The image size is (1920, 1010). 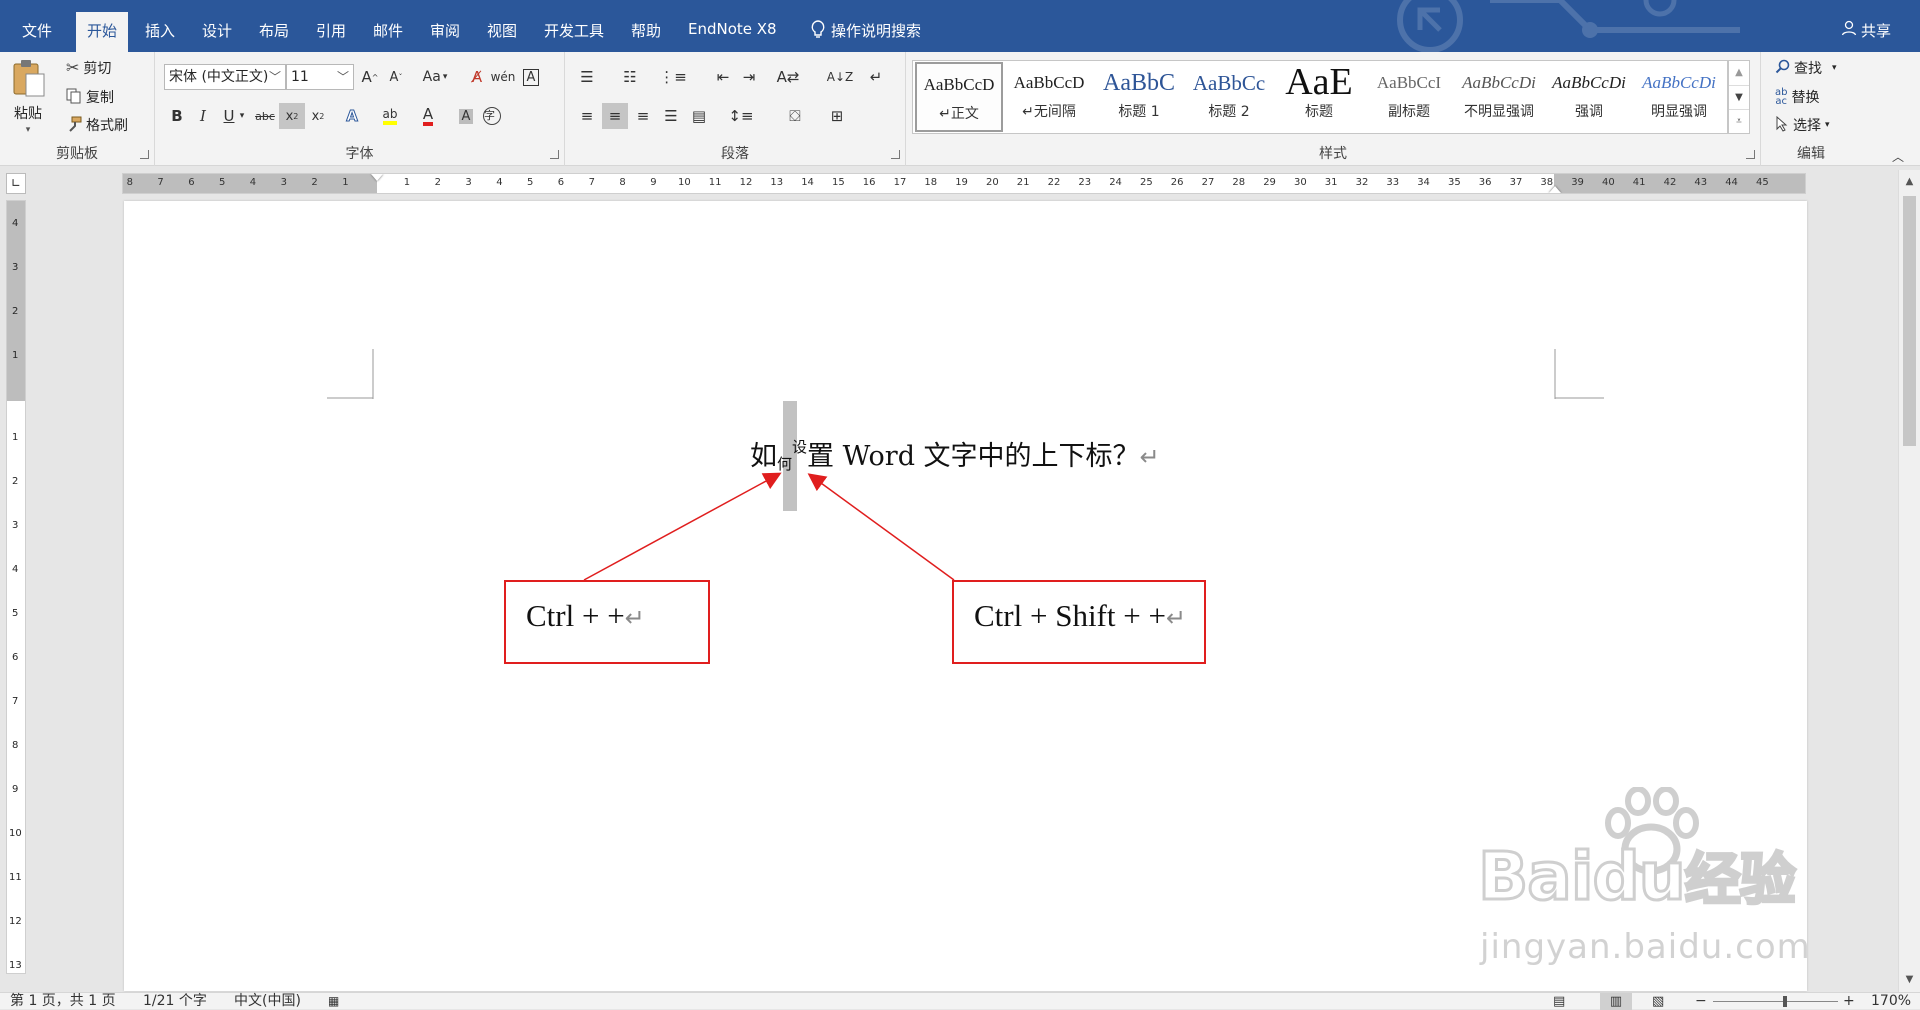 I want to click on decrease-indent-button: ⇤, so click(x=723, y=77).